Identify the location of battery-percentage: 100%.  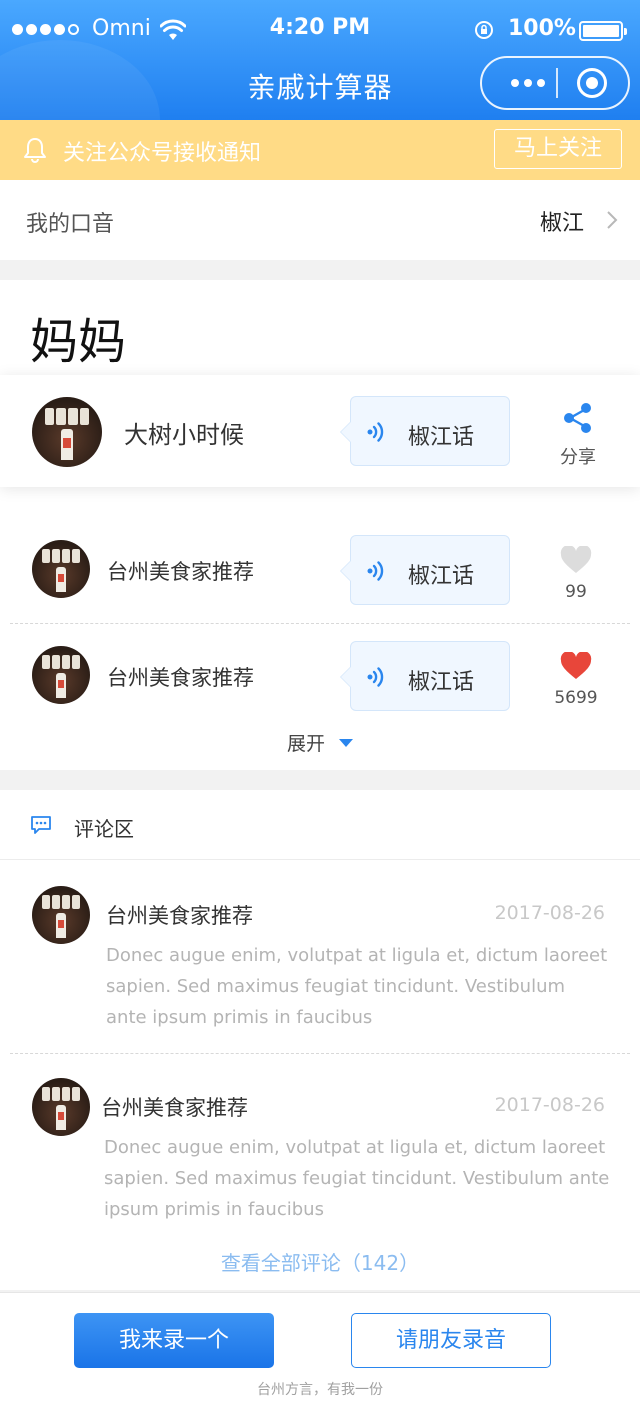
(542, 28).